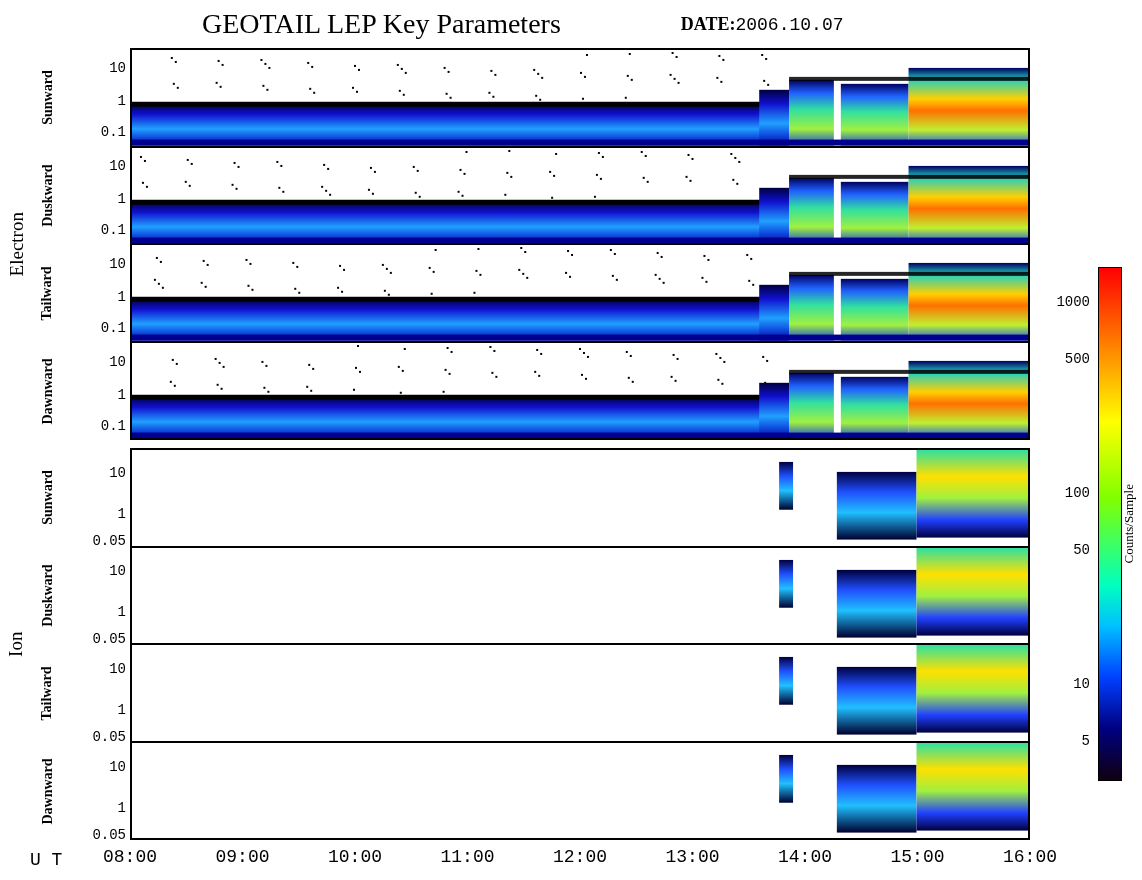 Image resolution: width=1142 pixels, height=880 pixels. I want to click on time-axis-label: U T, so click(46, 860).